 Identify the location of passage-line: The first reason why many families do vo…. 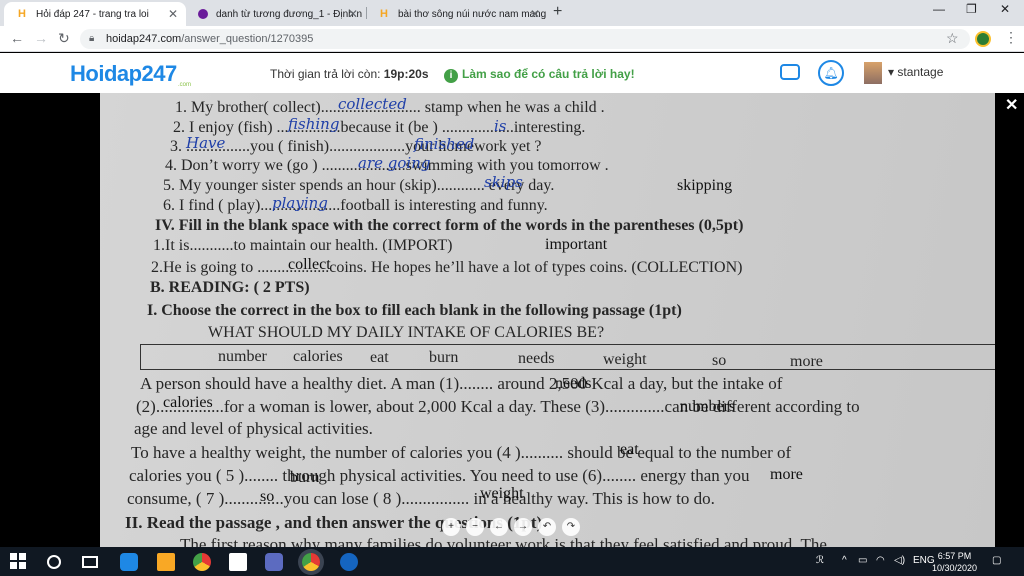
(503, 541).